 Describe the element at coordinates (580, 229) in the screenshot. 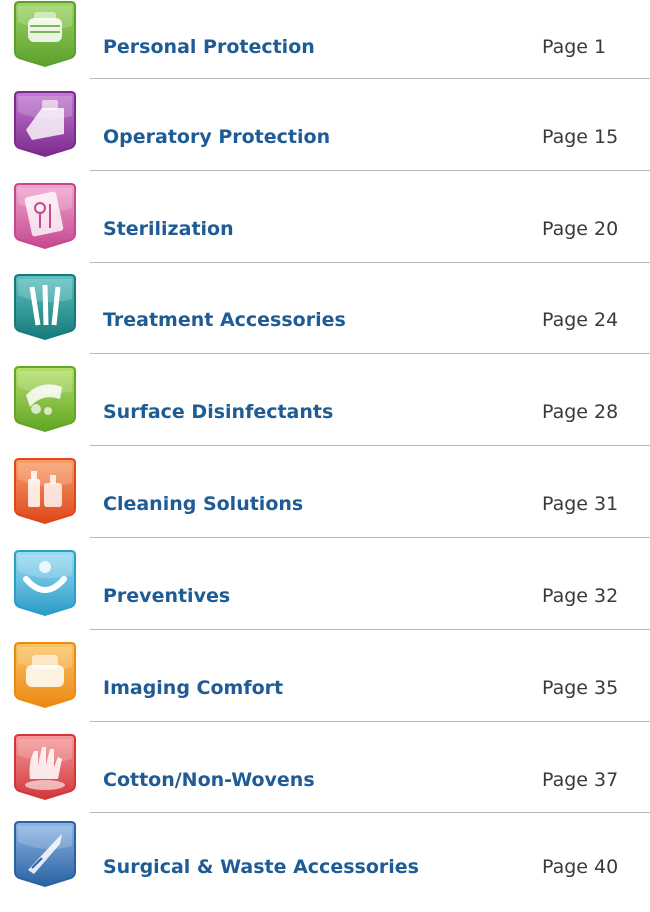

I see `toc-entry-page: Page 20` at that location.